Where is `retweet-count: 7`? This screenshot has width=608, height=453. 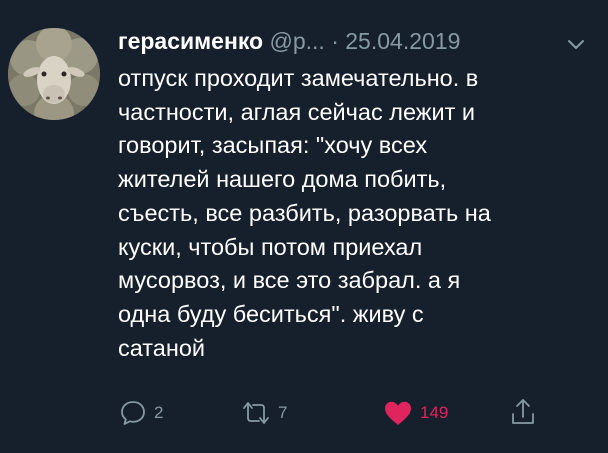
retweet-count: 7 is located at coordinates (283, 412).